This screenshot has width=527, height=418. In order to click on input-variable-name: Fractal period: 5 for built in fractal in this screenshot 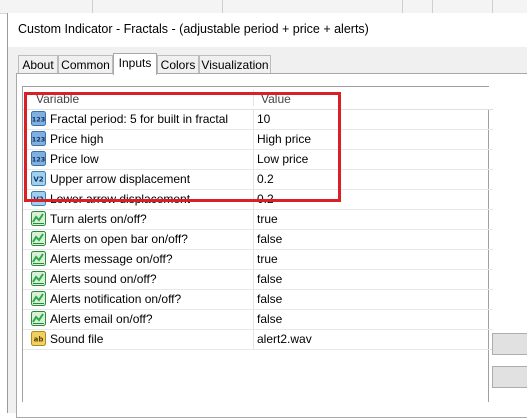, I will do `click(139, 119)`.